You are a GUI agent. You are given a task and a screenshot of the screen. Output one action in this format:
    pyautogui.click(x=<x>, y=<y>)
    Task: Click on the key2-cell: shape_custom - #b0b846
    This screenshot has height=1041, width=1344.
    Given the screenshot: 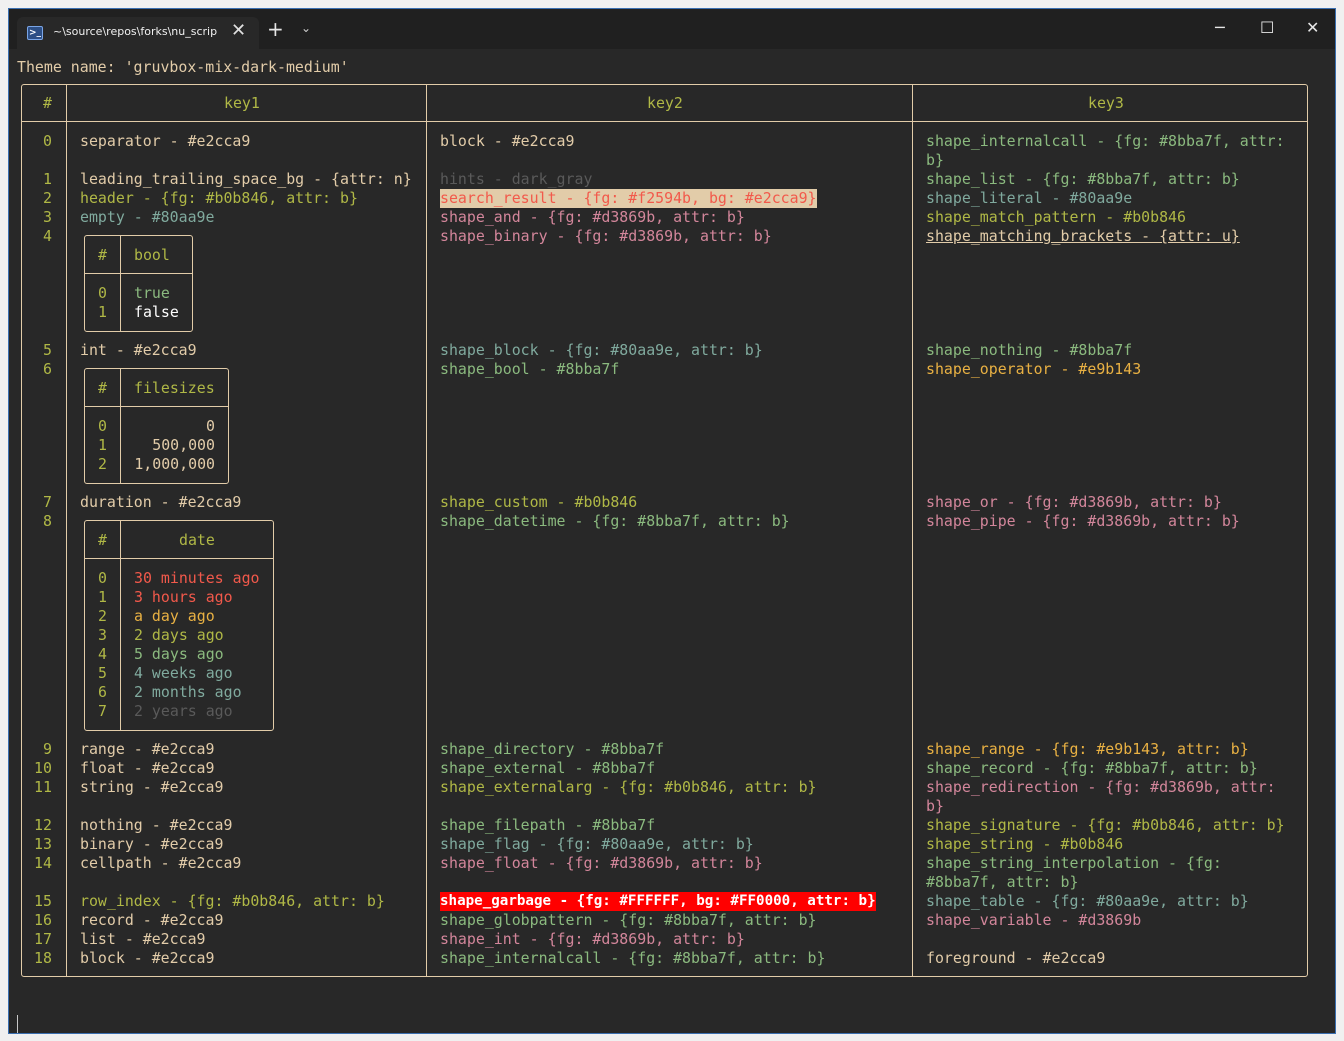 What is the action you would take?
    pyautogui.click(x=539, y=502)
    